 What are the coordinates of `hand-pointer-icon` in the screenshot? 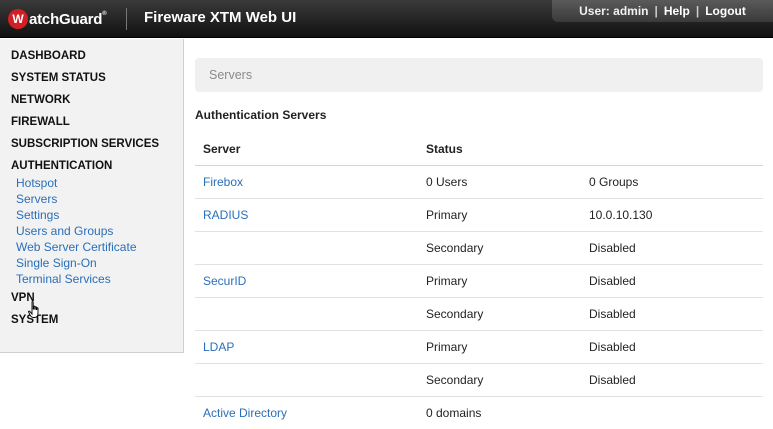 It's located at (33, 309).